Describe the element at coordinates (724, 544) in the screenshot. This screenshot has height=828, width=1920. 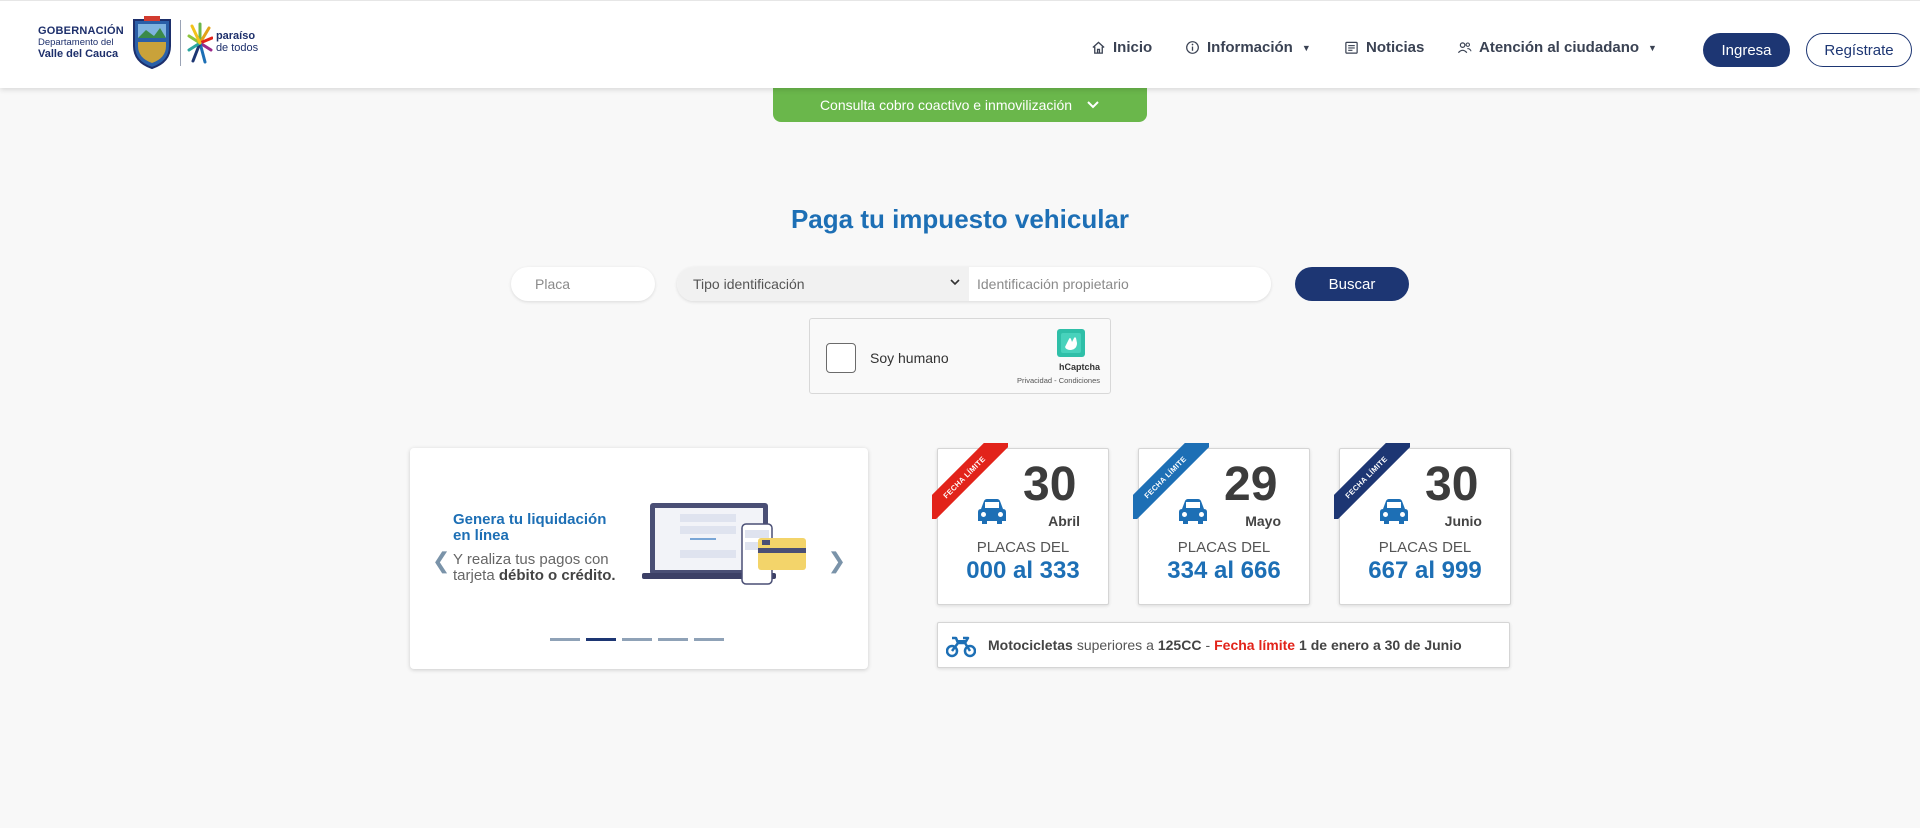
I see `laptop-phone-card-illustration` at that location.